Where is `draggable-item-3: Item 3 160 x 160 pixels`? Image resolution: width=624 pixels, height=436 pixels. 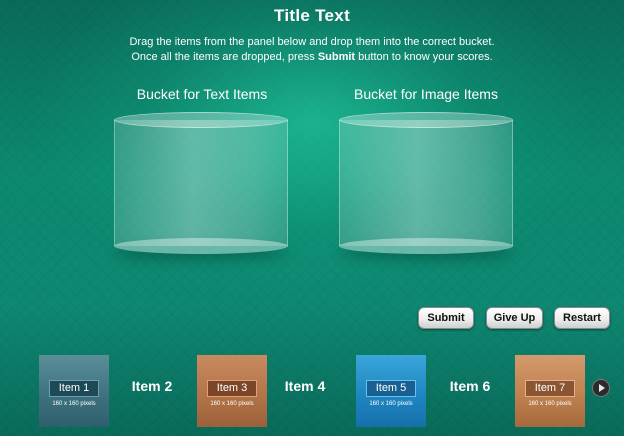
draggable-item-3: Item 3 160 x 160 pixels is located at coordinates (232, 391).